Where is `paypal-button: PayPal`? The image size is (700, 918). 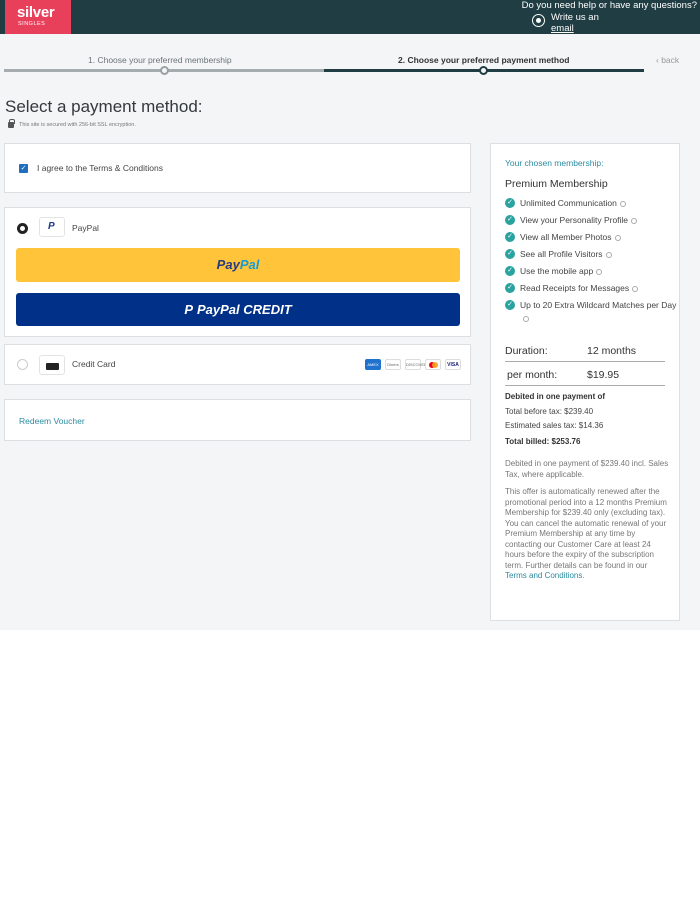
paypal-button: PayPal is located at coordinates (238, 265).